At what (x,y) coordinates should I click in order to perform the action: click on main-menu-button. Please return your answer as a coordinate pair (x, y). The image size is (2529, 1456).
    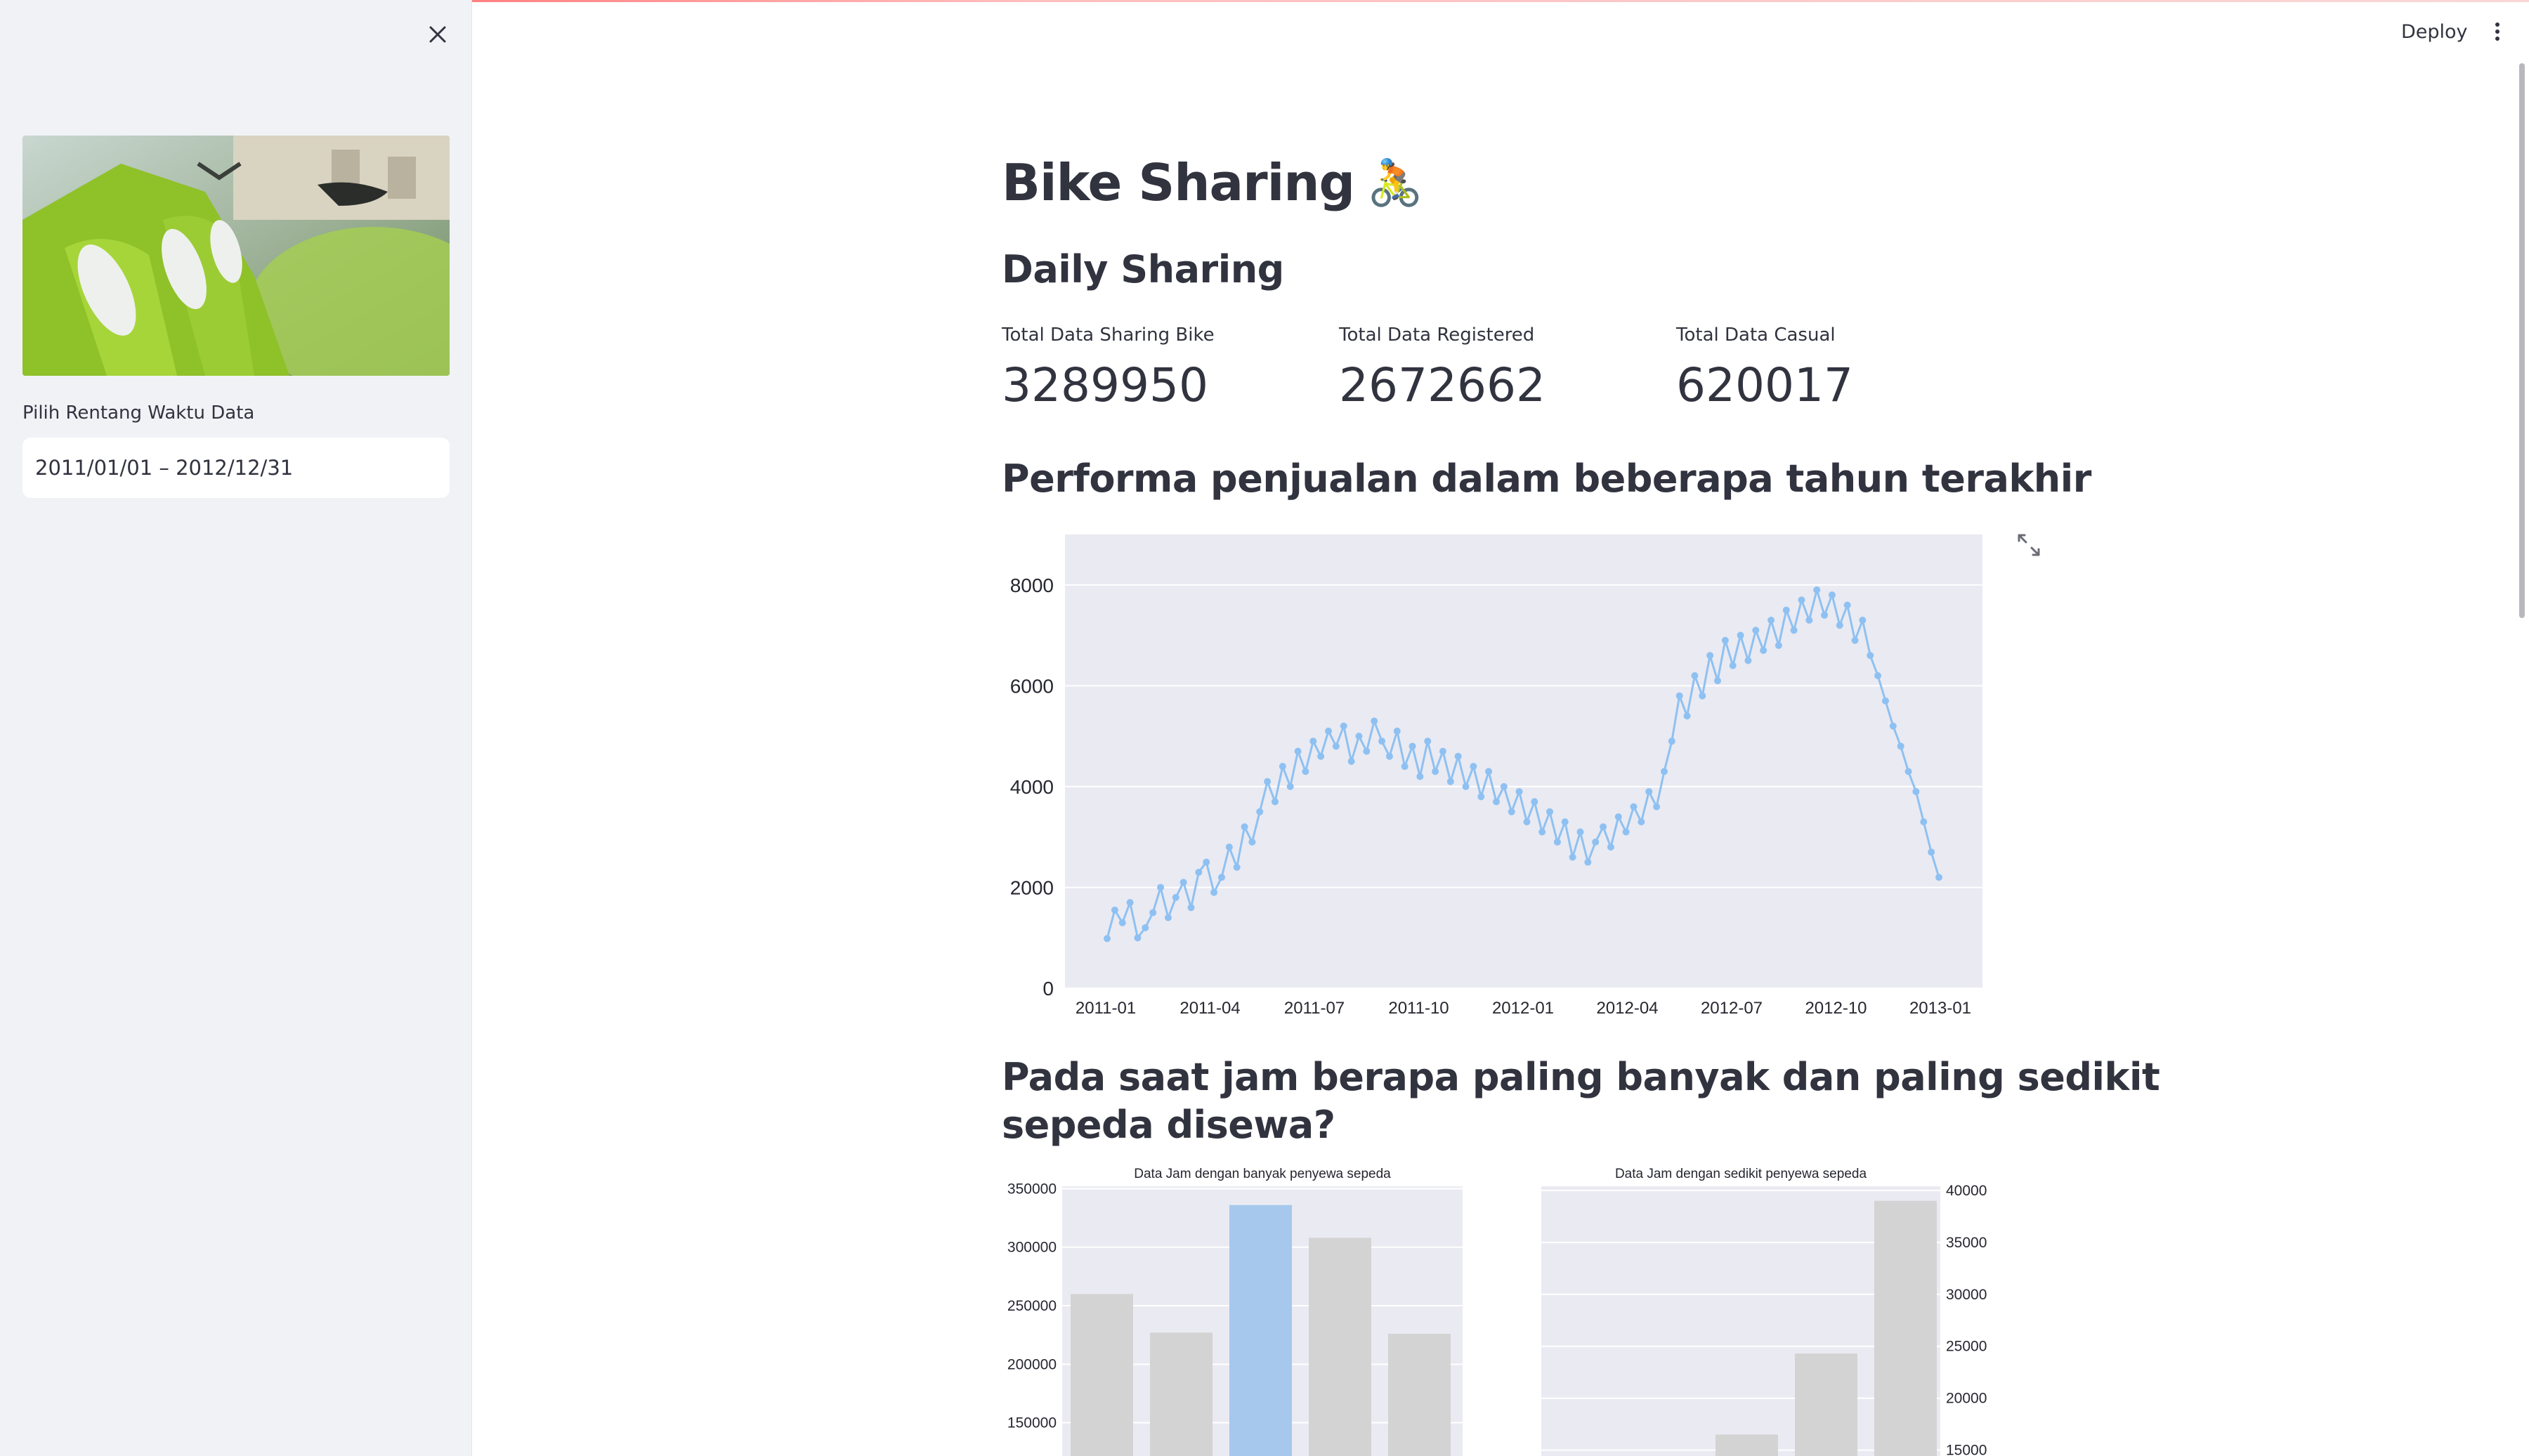
    Looking at the image, I should click on (2497, 31).